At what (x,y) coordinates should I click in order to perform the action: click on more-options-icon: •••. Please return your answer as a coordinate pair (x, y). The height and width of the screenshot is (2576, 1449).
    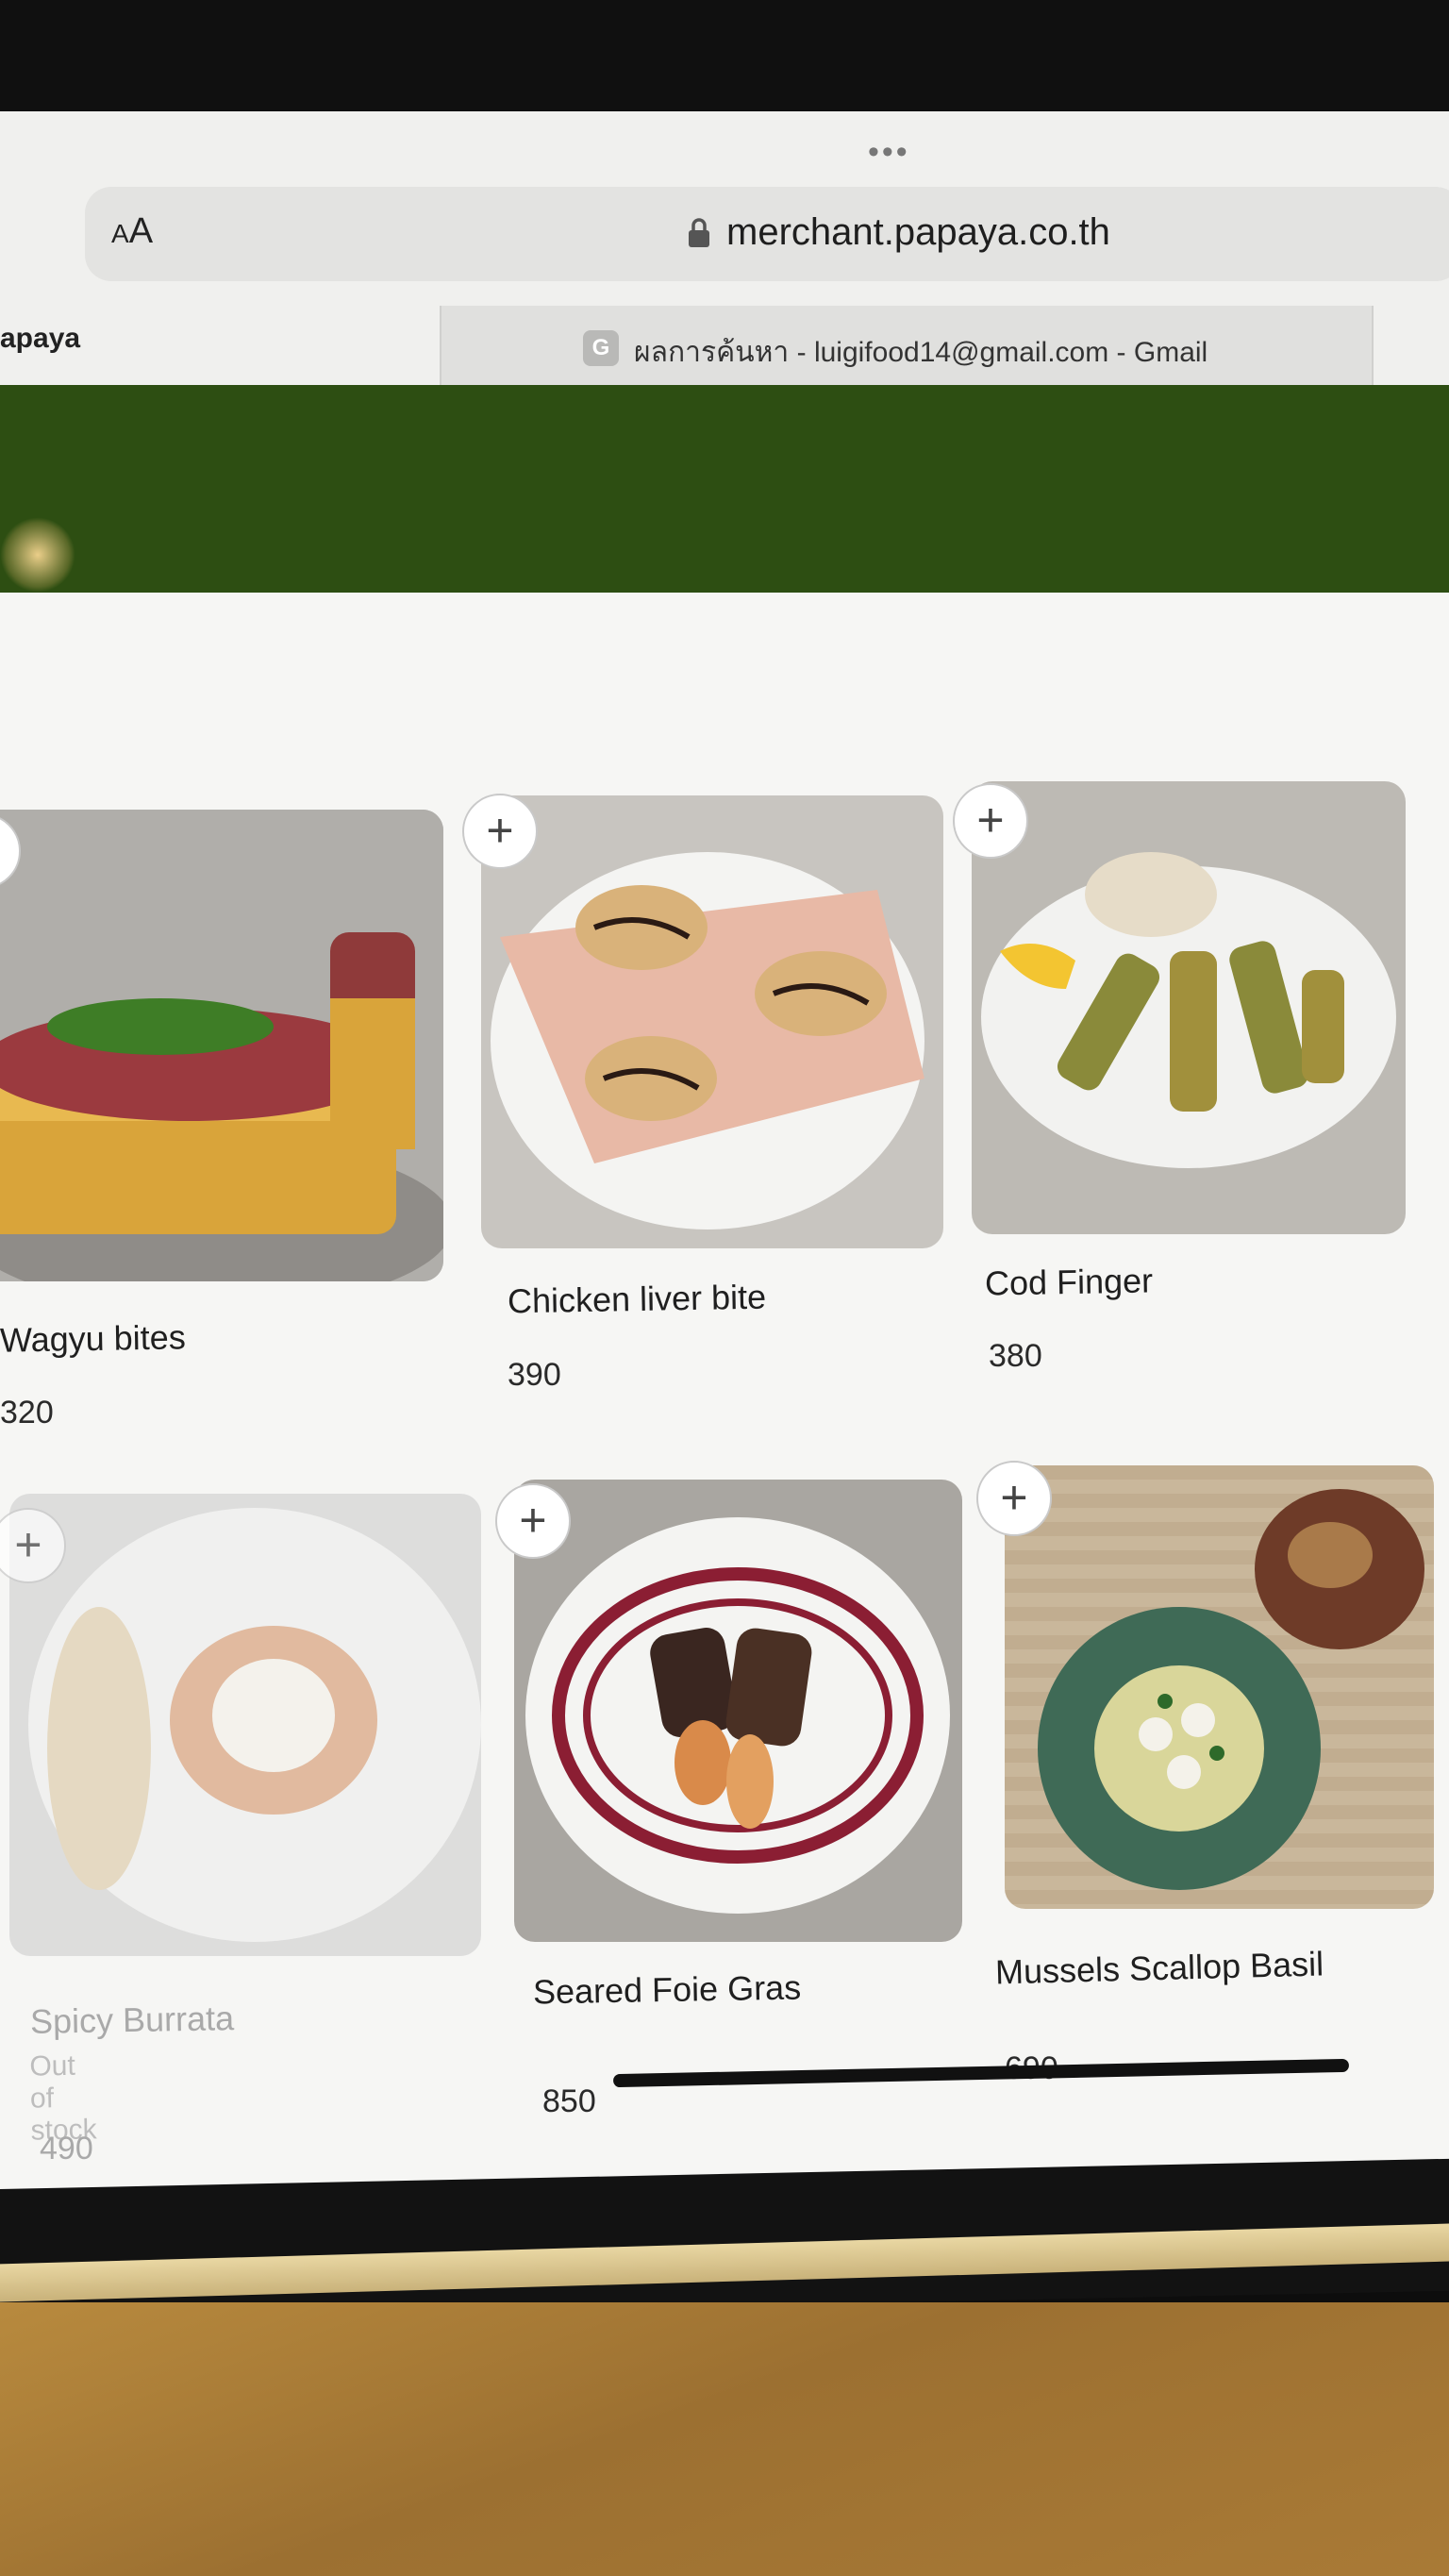
    Looking at the image, I should click on (889, 152).